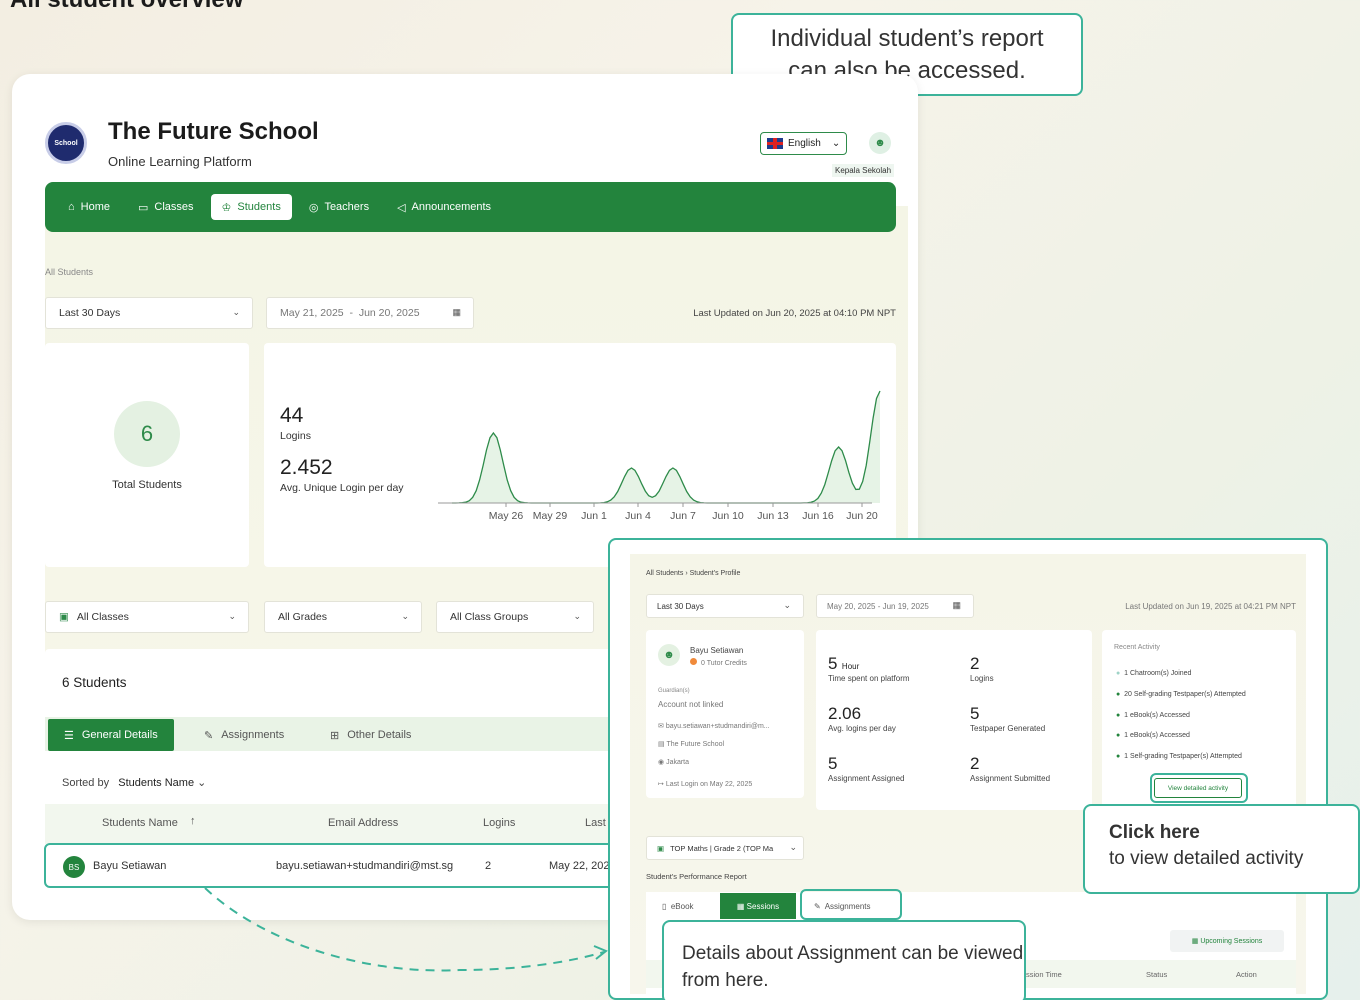 The width and height of the screenshot is (1360, 1000). Describe the element at coordinates (763, 906) in the screenshot. I see `tab-sessions-label: Sessions` at that location.